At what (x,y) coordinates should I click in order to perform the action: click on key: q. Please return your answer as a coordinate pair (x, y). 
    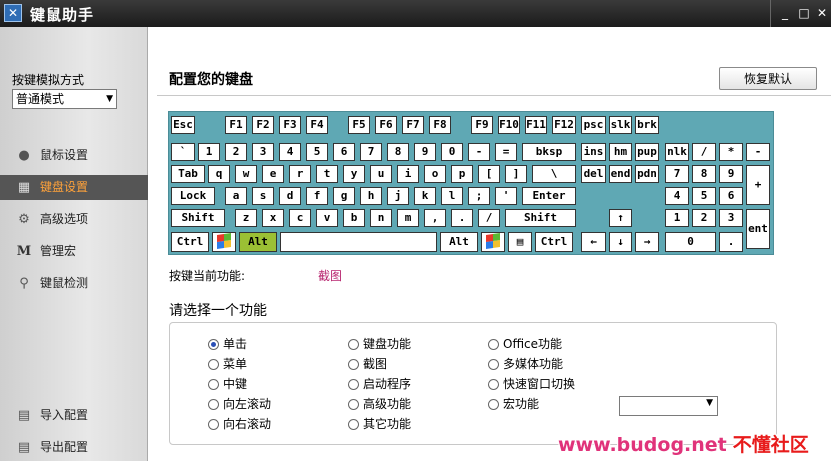
    Looking at the image, I should click on (219, 174).